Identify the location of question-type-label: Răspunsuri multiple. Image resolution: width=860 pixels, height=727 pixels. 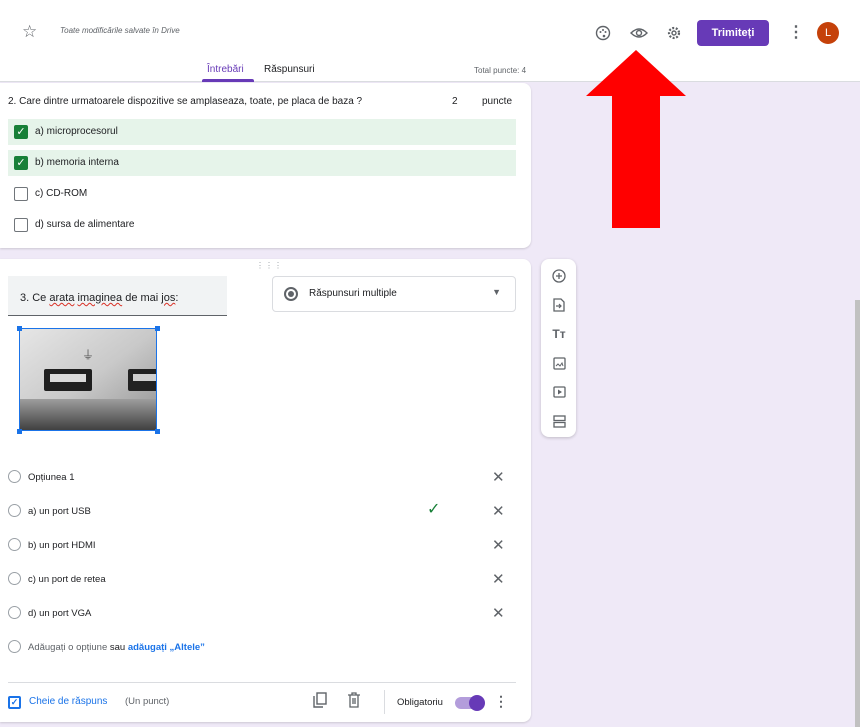
(353, 293).